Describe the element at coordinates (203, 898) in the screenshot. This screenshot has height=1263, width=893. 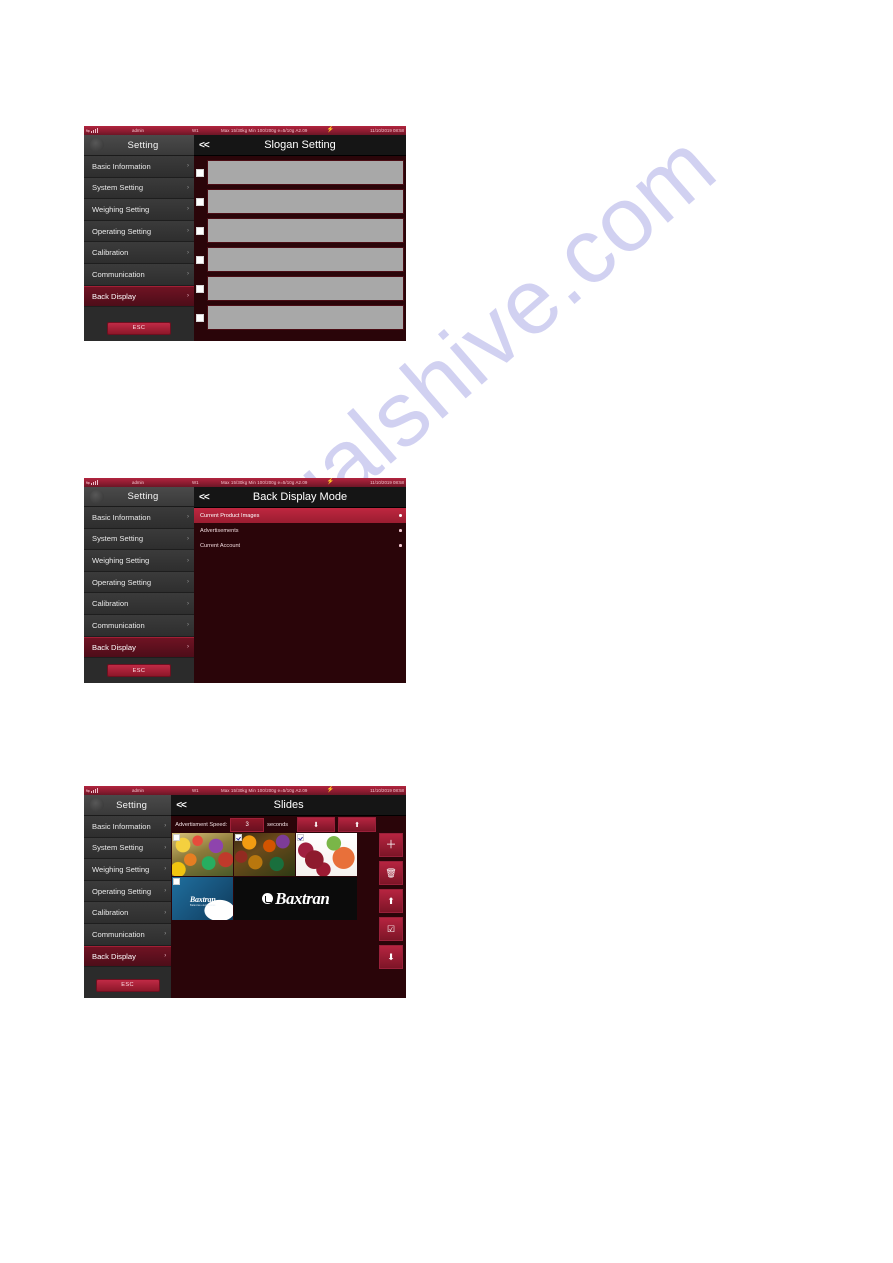
I see `slide-thumbnail-baxtran-blue-logo: Baxtran Balanzas electronicas` at that location.